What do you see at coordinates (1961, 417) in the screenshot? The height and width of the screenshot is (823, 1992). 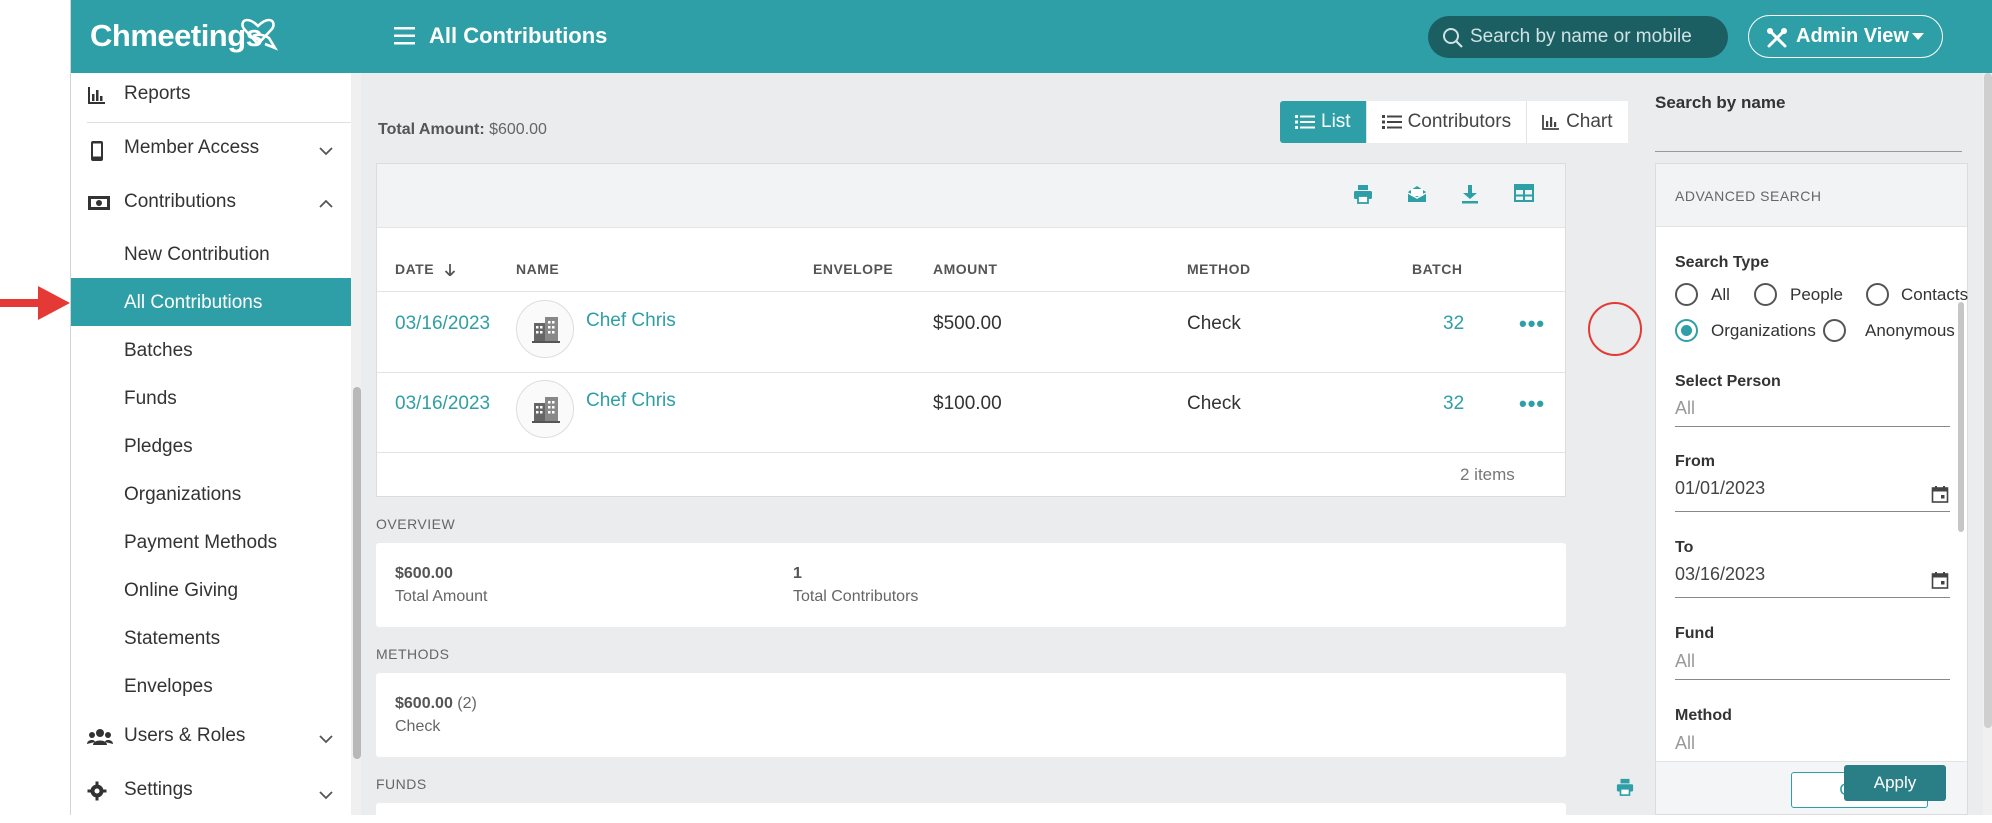 I see `advanced-search-scrollbar` at bounding box center [1961, 417].